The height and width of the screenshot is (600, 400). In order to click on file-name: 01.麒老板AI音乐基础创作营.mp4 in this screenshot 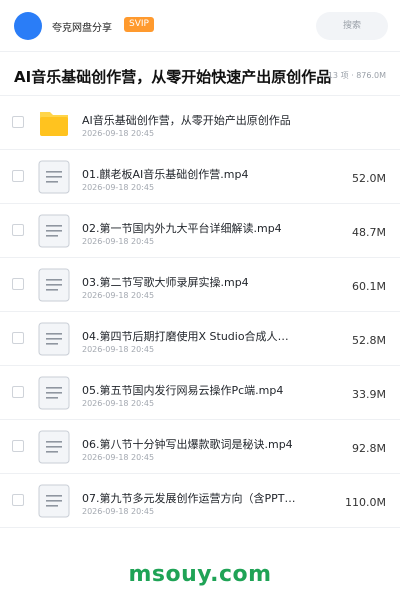, I will do `click(165, 174)`.